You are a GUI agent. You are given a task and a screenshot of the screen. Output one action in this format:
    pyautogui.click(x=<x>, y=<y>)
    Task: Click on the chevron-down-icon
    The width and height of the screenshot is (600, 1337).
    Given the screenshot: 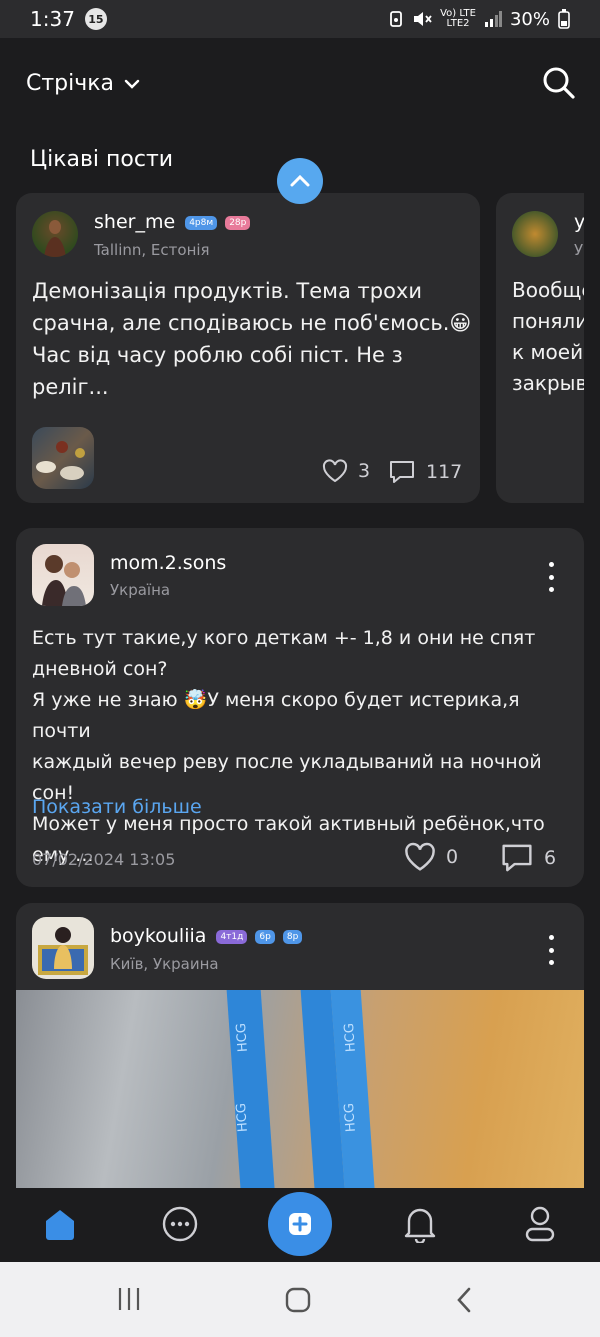 What is the action you would take?
    pyautogui.click(x=132, y=84)
    